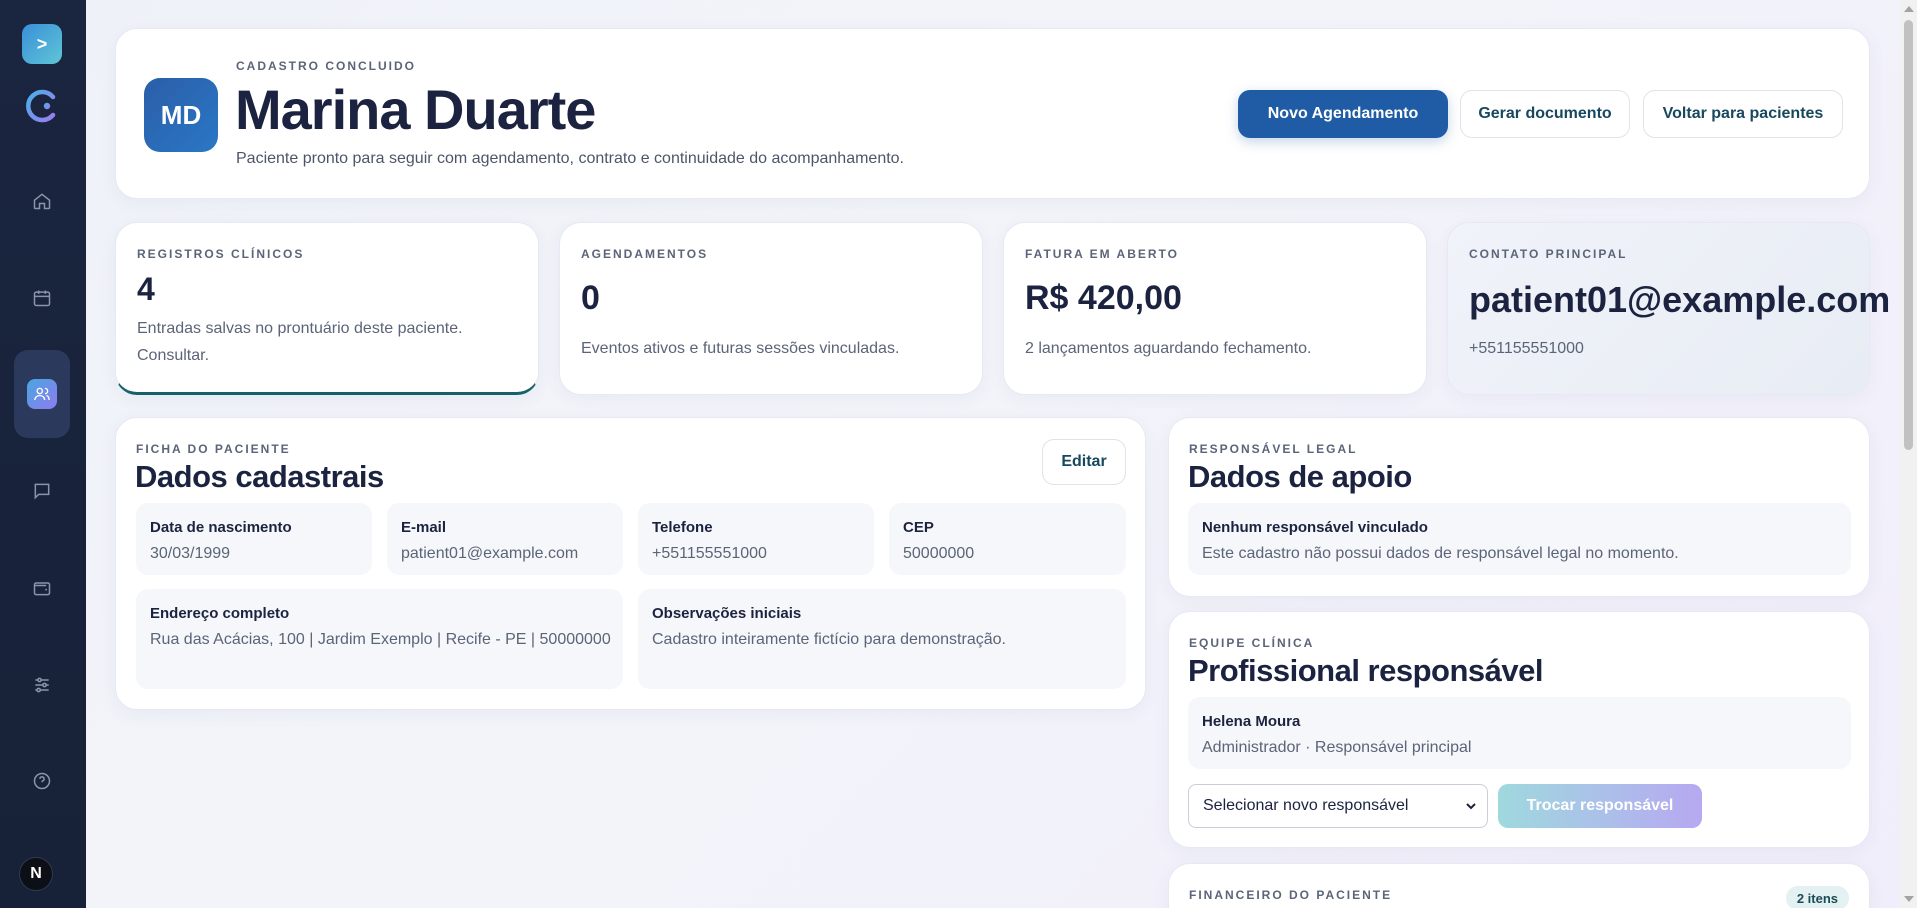  Describe the element at coordinates (43, 454) in the screenshot. I see `sidebar: > N` at that location.